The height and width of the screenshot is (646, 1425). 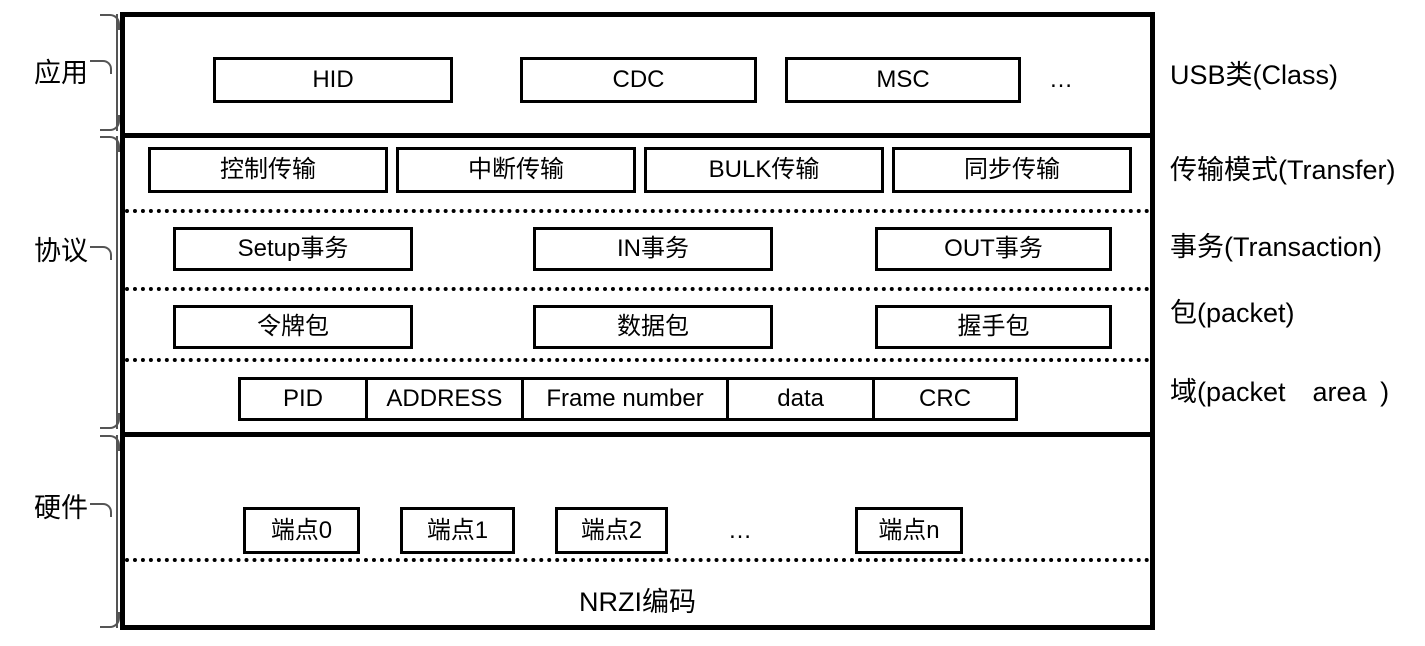 I want to click on transaction-box-out: OUT事务, so click(x=993, y=249).